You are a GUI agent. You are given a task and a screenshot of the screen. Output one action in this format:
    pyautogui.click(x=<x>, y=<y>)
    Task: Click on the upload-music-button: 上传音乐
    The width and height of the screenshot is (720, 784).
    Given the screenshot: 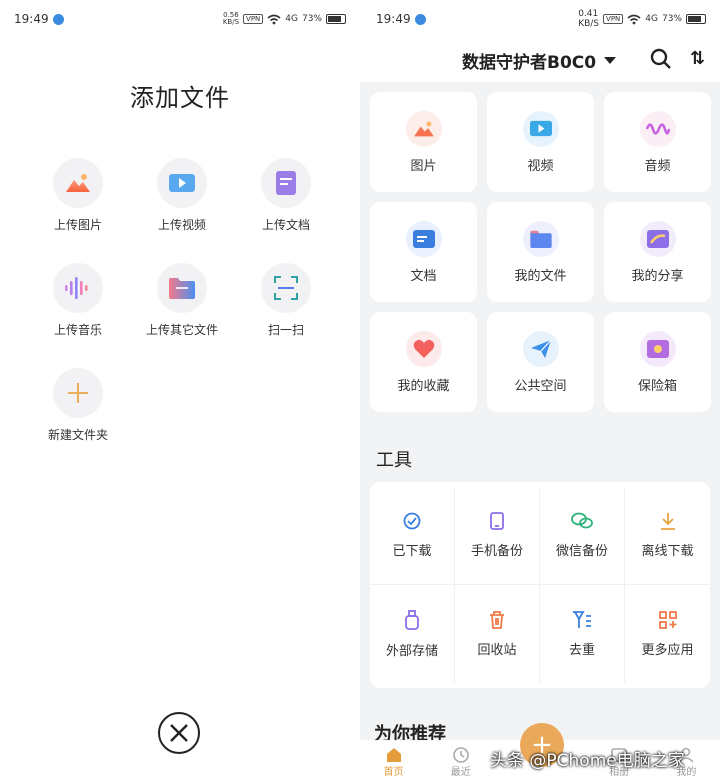 What is the action you would take?
    pyautogui.click(x=78, y=300)
    